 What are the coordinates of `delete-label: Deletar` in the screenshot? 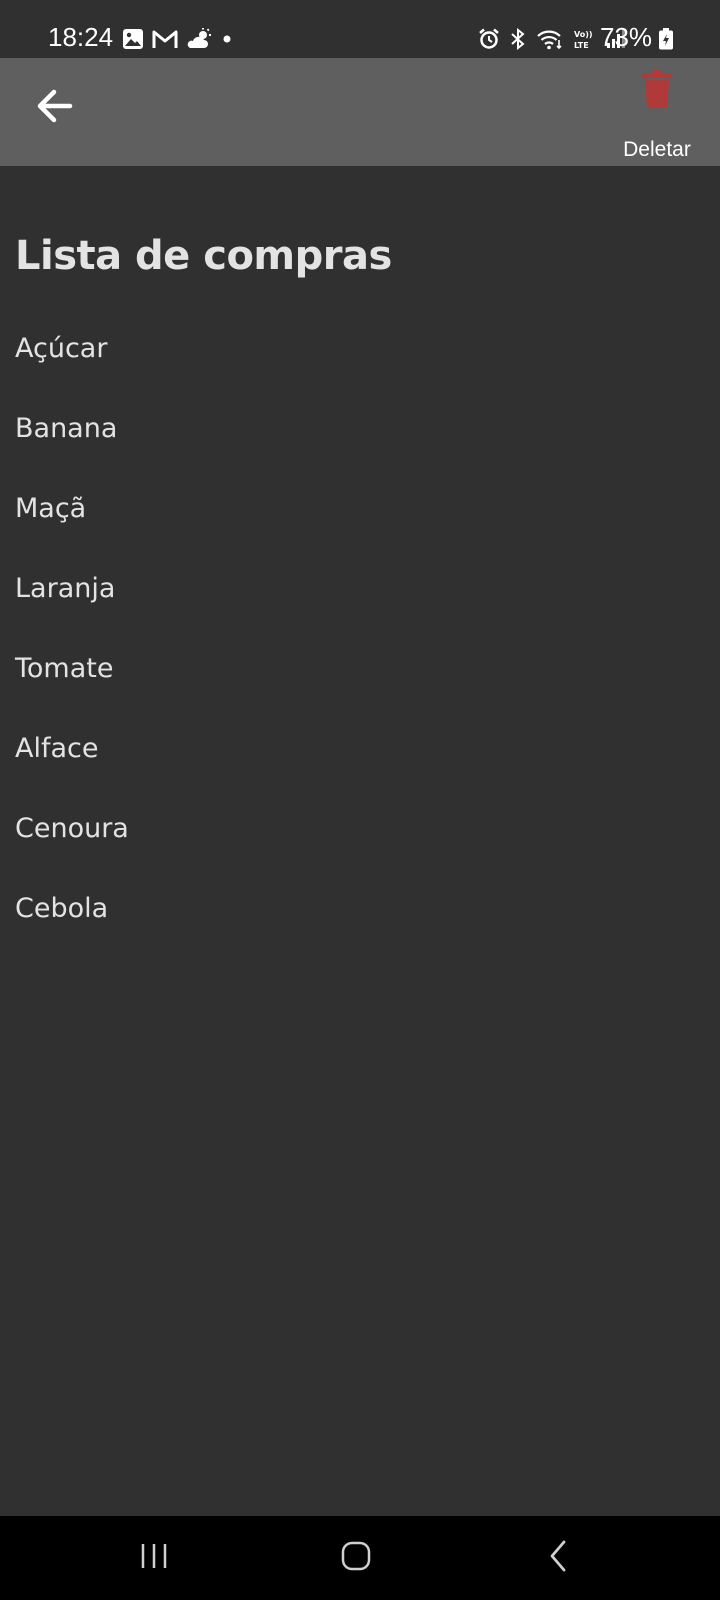 It's located at (657, 149).